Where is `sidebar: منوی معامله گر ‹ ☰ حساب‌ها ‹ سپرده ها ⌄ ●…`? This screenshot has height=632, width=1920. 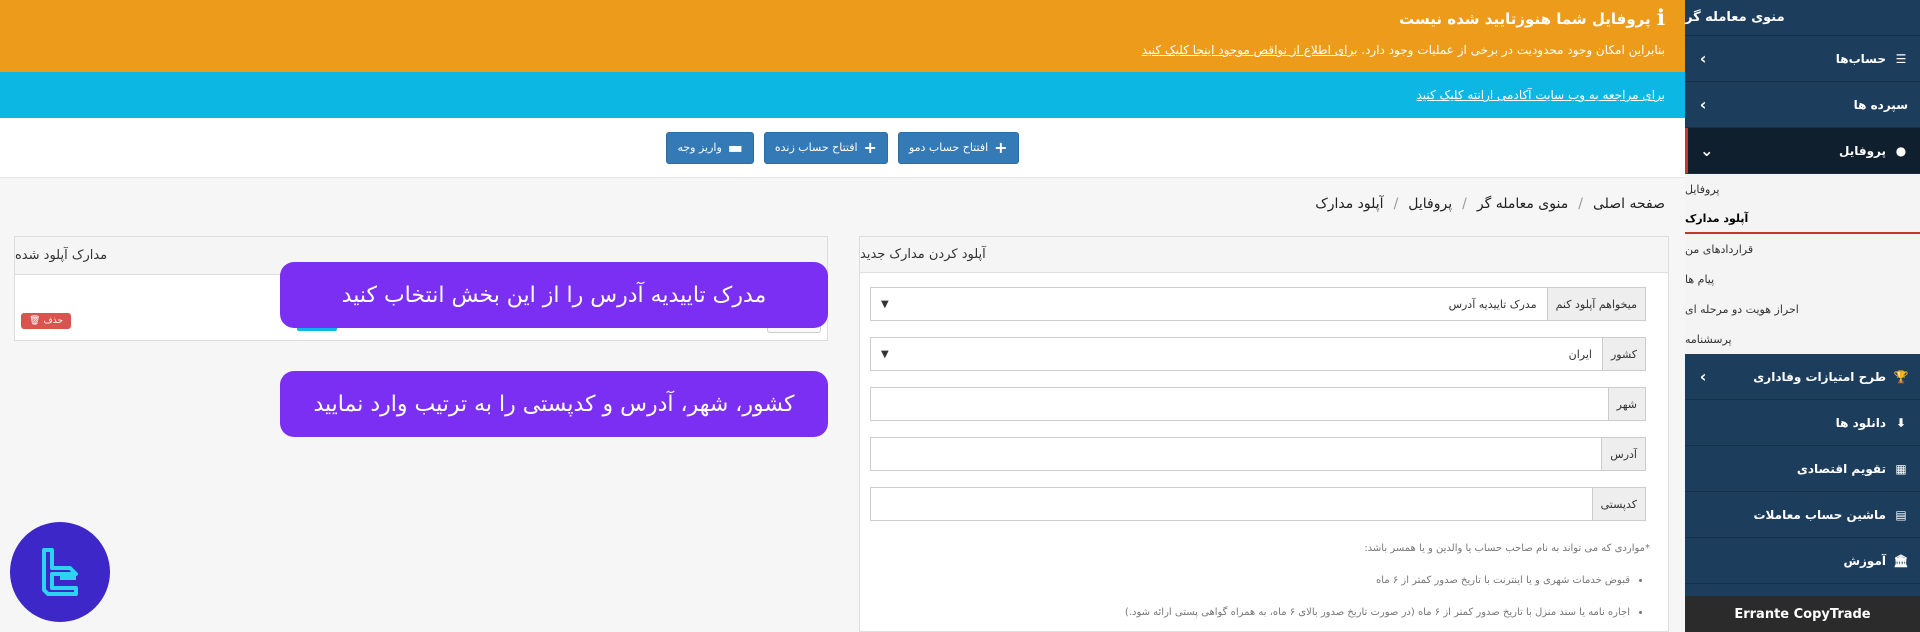
sidebar: منوی معامله گر ‹ ☰ حساب‌ها ‹ سپرده ها ⌄ ●… is located at coordinates (1802, 316).